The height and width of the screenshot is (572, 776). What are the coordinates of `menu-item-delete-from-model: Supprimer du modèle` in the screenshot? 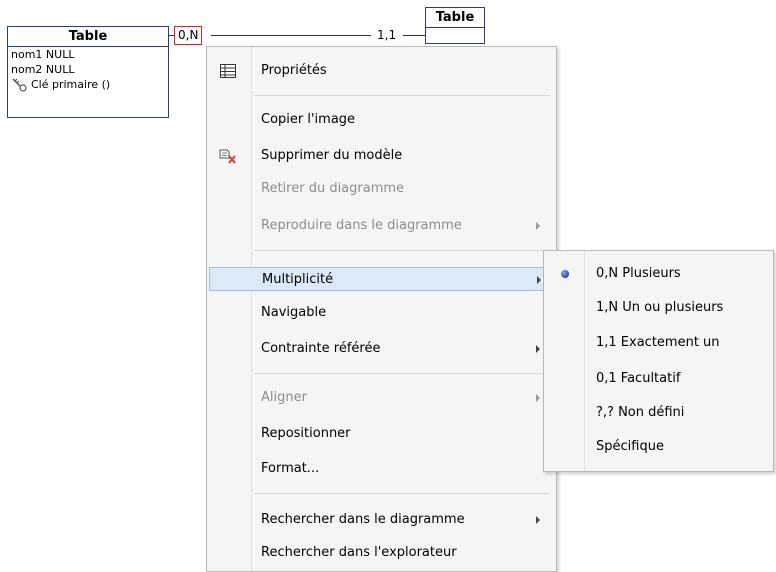 It's located at (381, 156).